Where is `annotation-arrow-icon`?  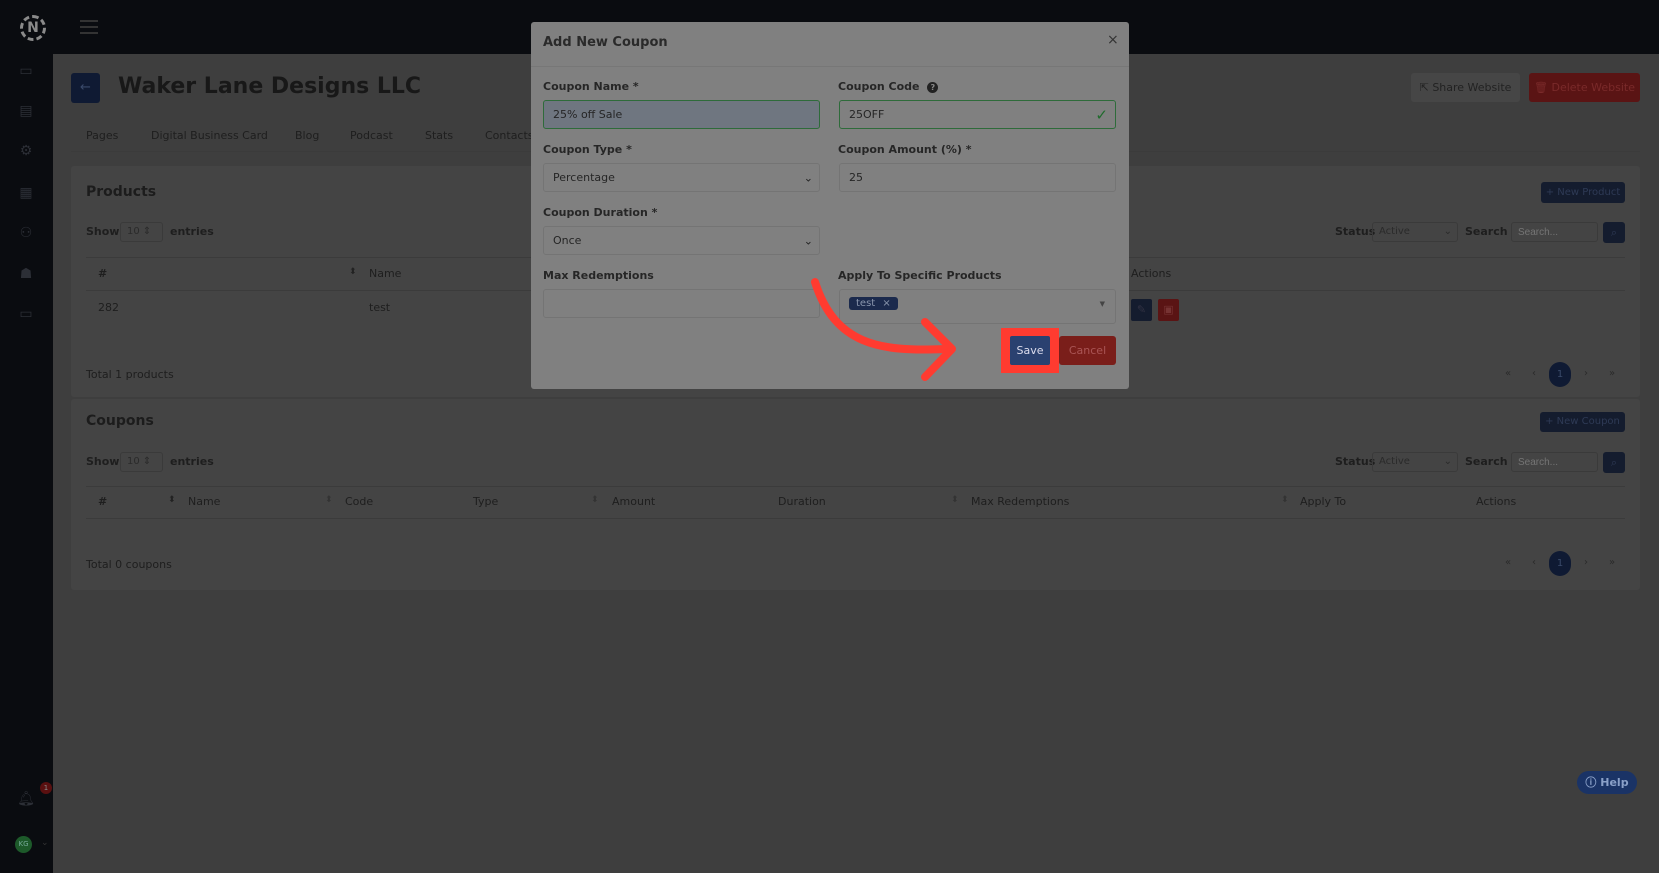
annotation-arrow-icon is located at coordinates (883, 329).